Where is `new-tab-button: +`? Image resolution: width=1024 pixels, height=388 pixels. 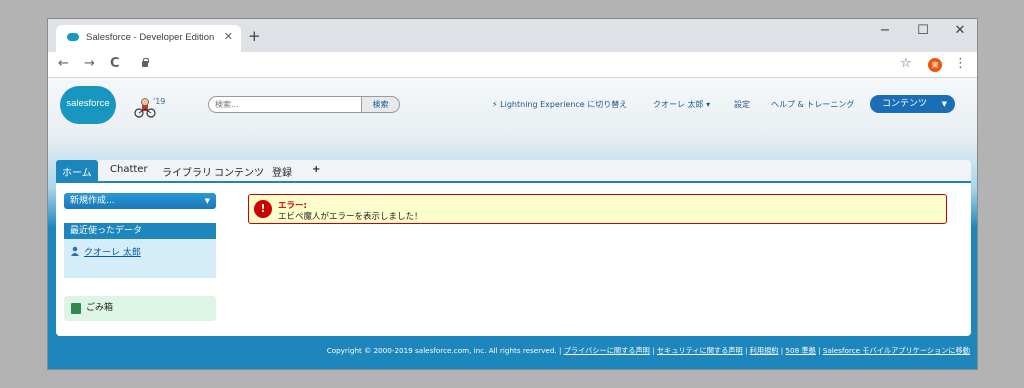 new-tab-button: + is located at coordinates (254, 36).